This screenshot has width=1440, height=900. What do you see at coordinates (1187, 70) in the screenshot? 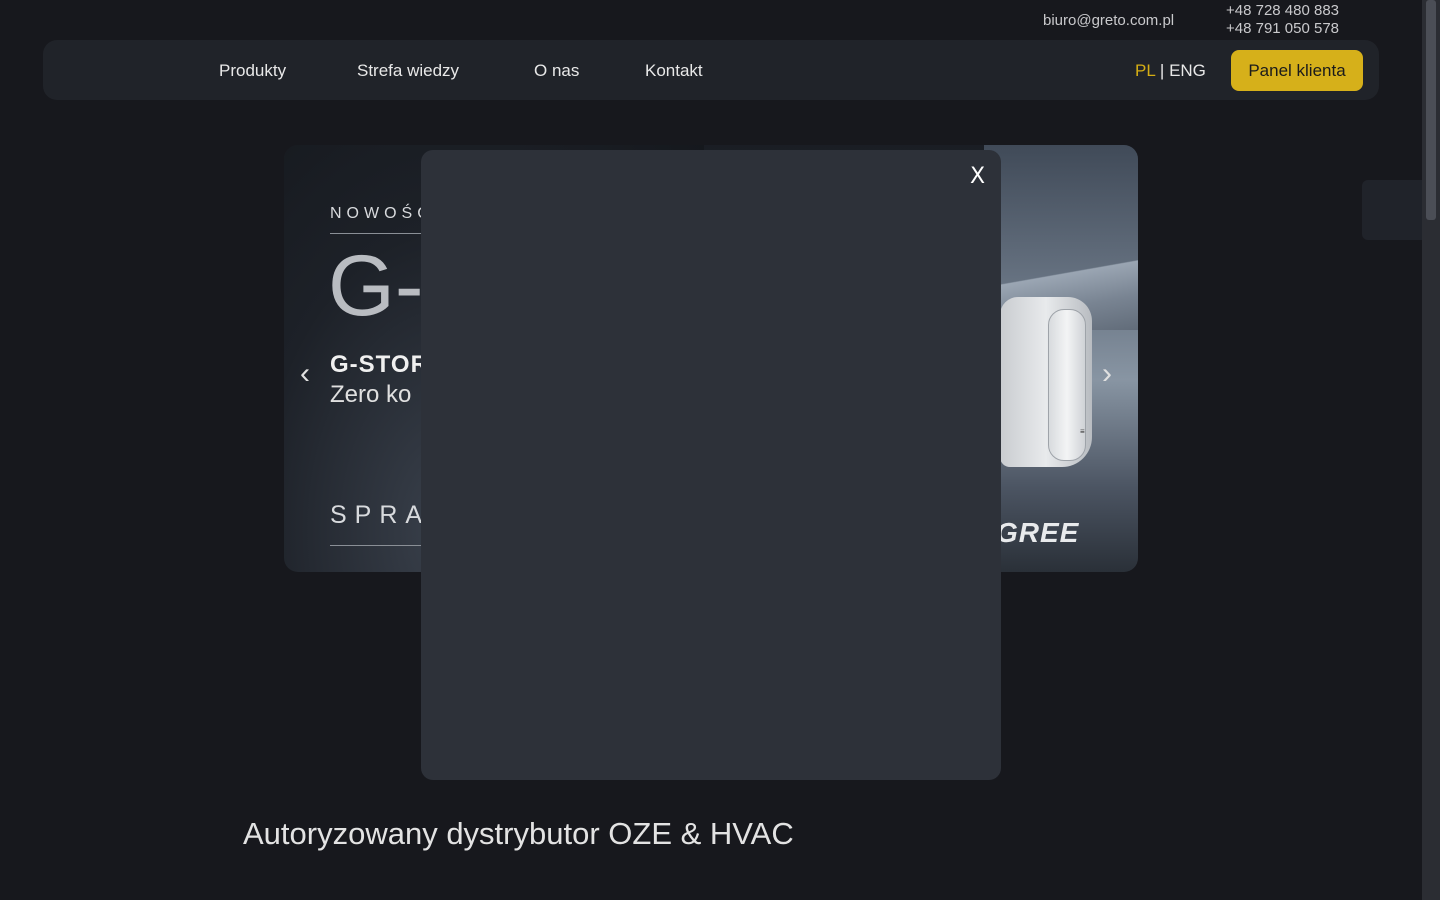
I see `lang-eng-link: ENG` at bounding box center [1187, 70].